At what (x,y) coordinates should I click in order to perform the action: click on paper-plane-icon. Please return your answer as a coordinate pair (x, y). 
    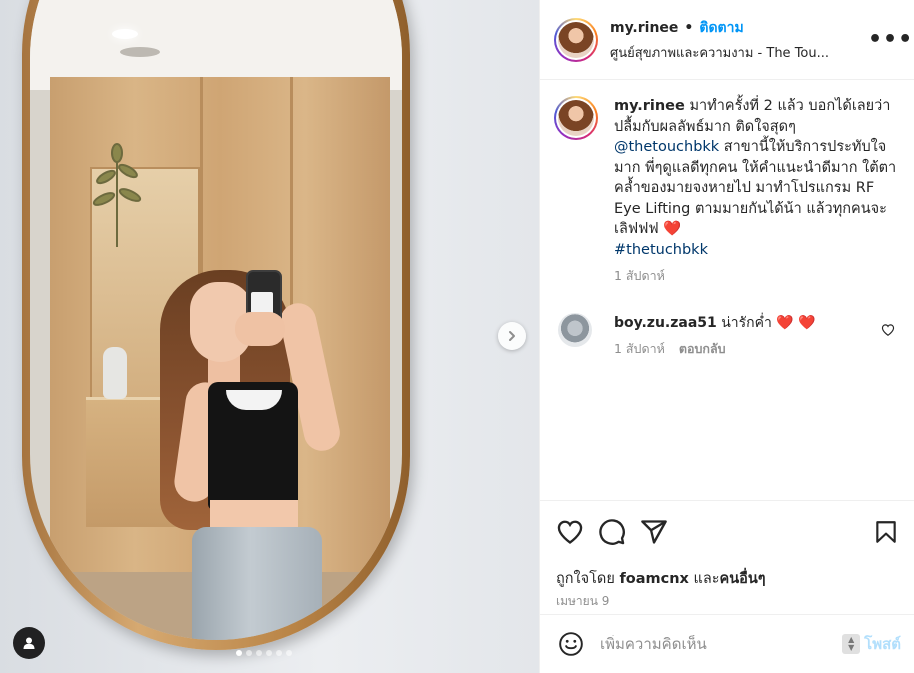
    Looking at the image, I should click on (654, 532).